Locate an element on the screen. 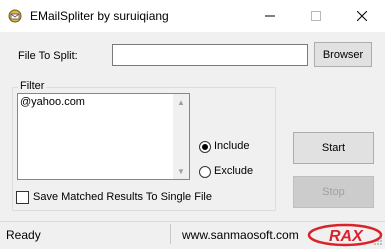 The height and width of the screenshot is (249, 385). app-icon is located at coordinates (15, 16).